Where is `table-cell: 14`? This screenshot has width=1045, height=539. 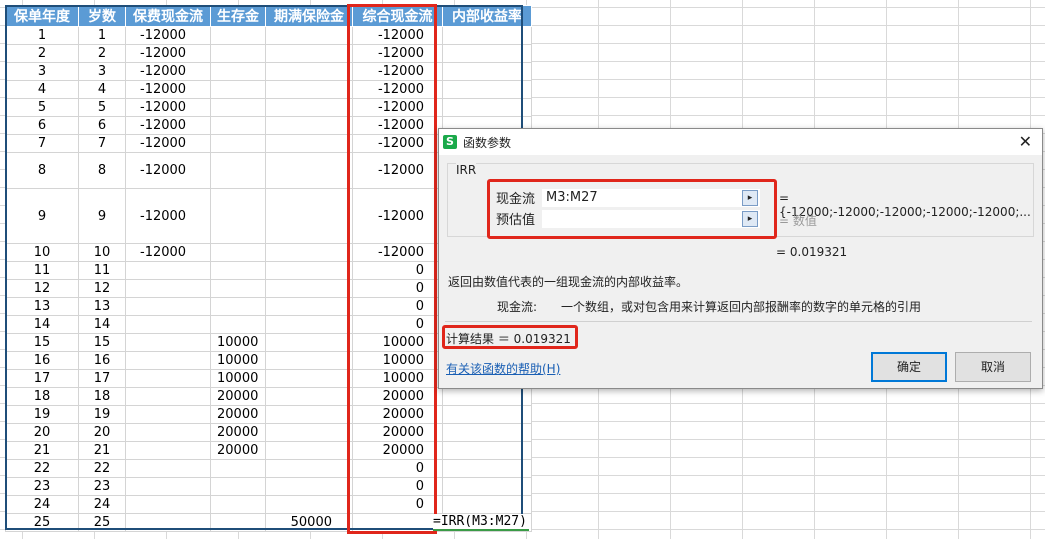
table-cell: 14 is located at coordinates (42, 324).